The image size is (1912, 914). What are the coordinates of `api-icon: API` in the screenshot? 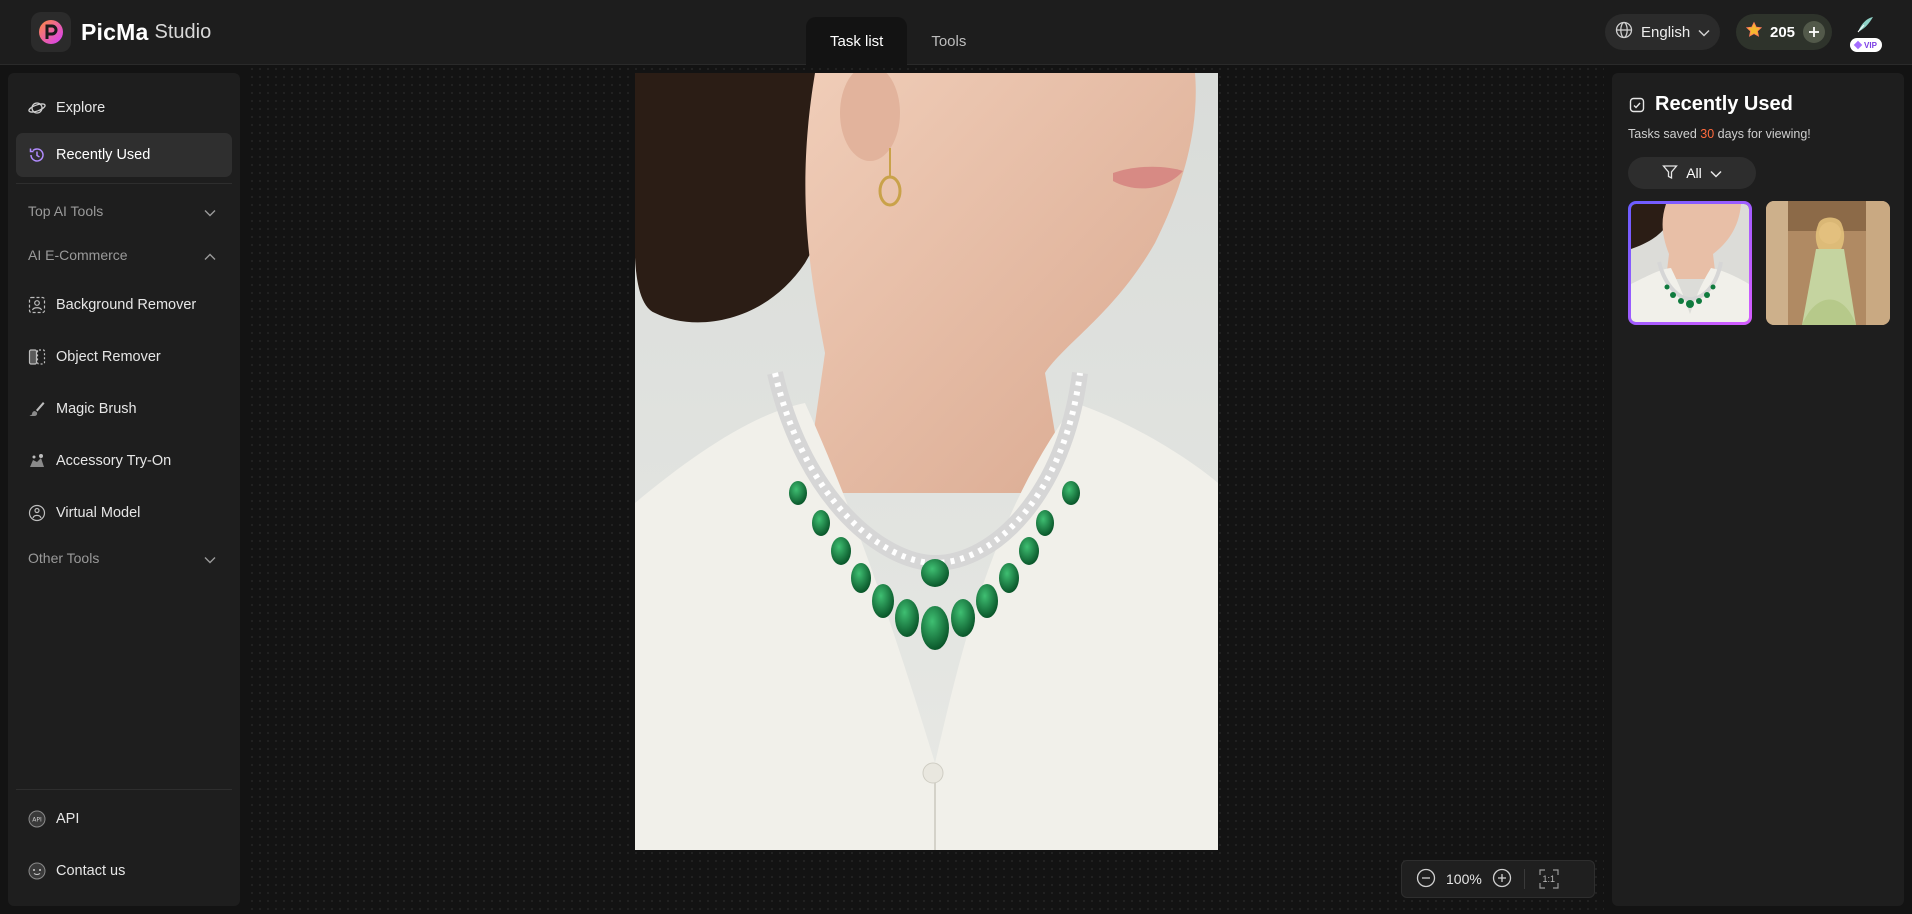 It's located at (37, 819).